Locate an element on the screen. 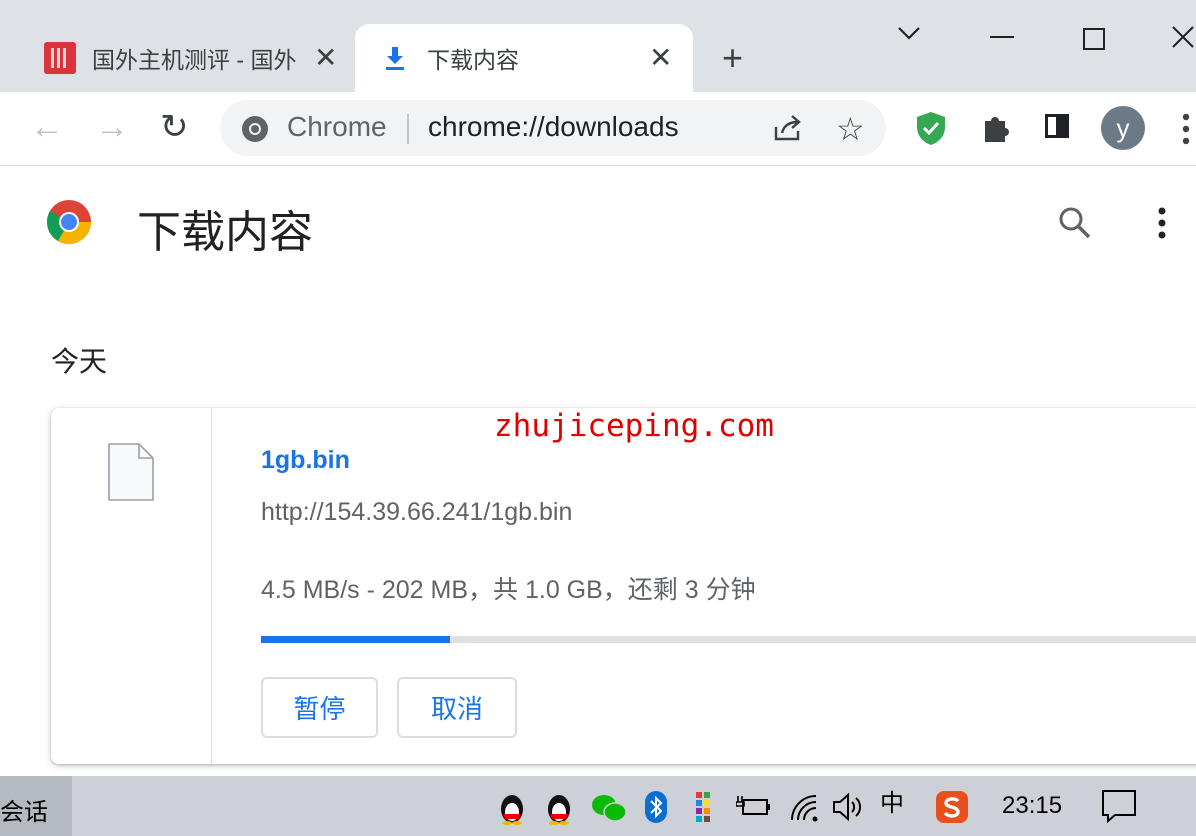  ime-indicator: 中 is located at coordinates (892, 804).